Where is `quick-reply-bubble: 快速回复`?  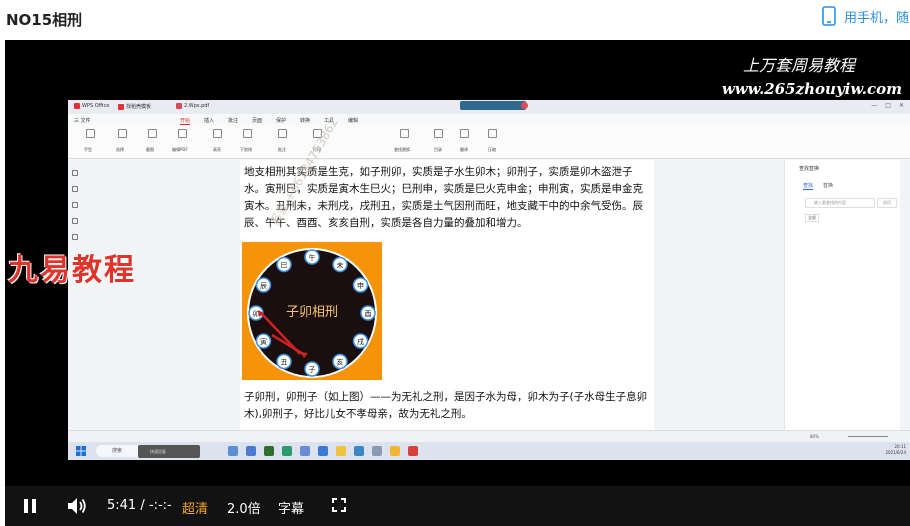
quick-reply-bubble: 快速回复 is located at coordinates (169, 451).